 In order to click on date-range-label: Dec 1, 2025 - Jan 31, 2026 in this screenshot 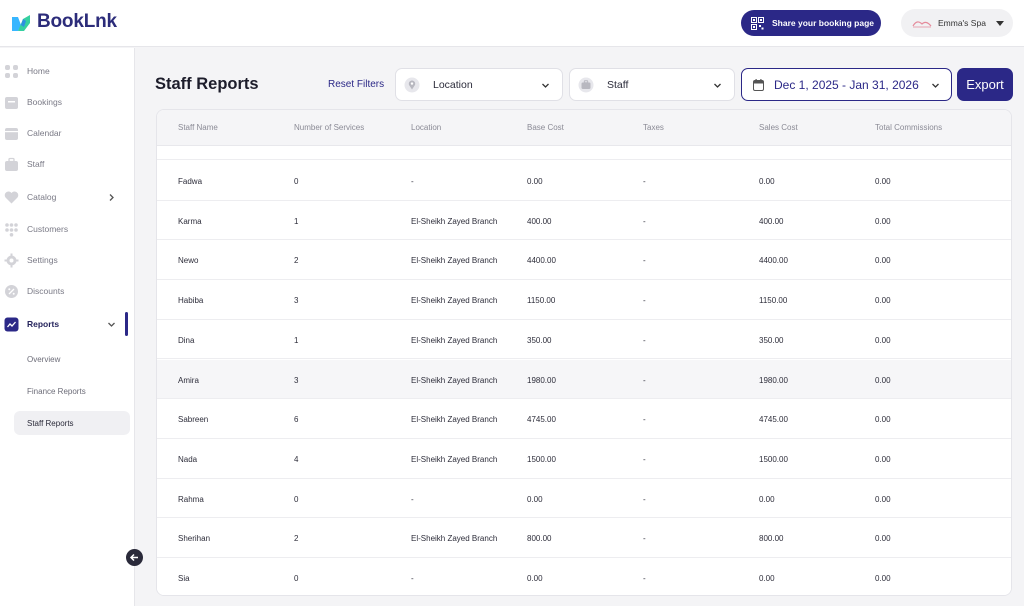, I will do `click(846, 84)`.